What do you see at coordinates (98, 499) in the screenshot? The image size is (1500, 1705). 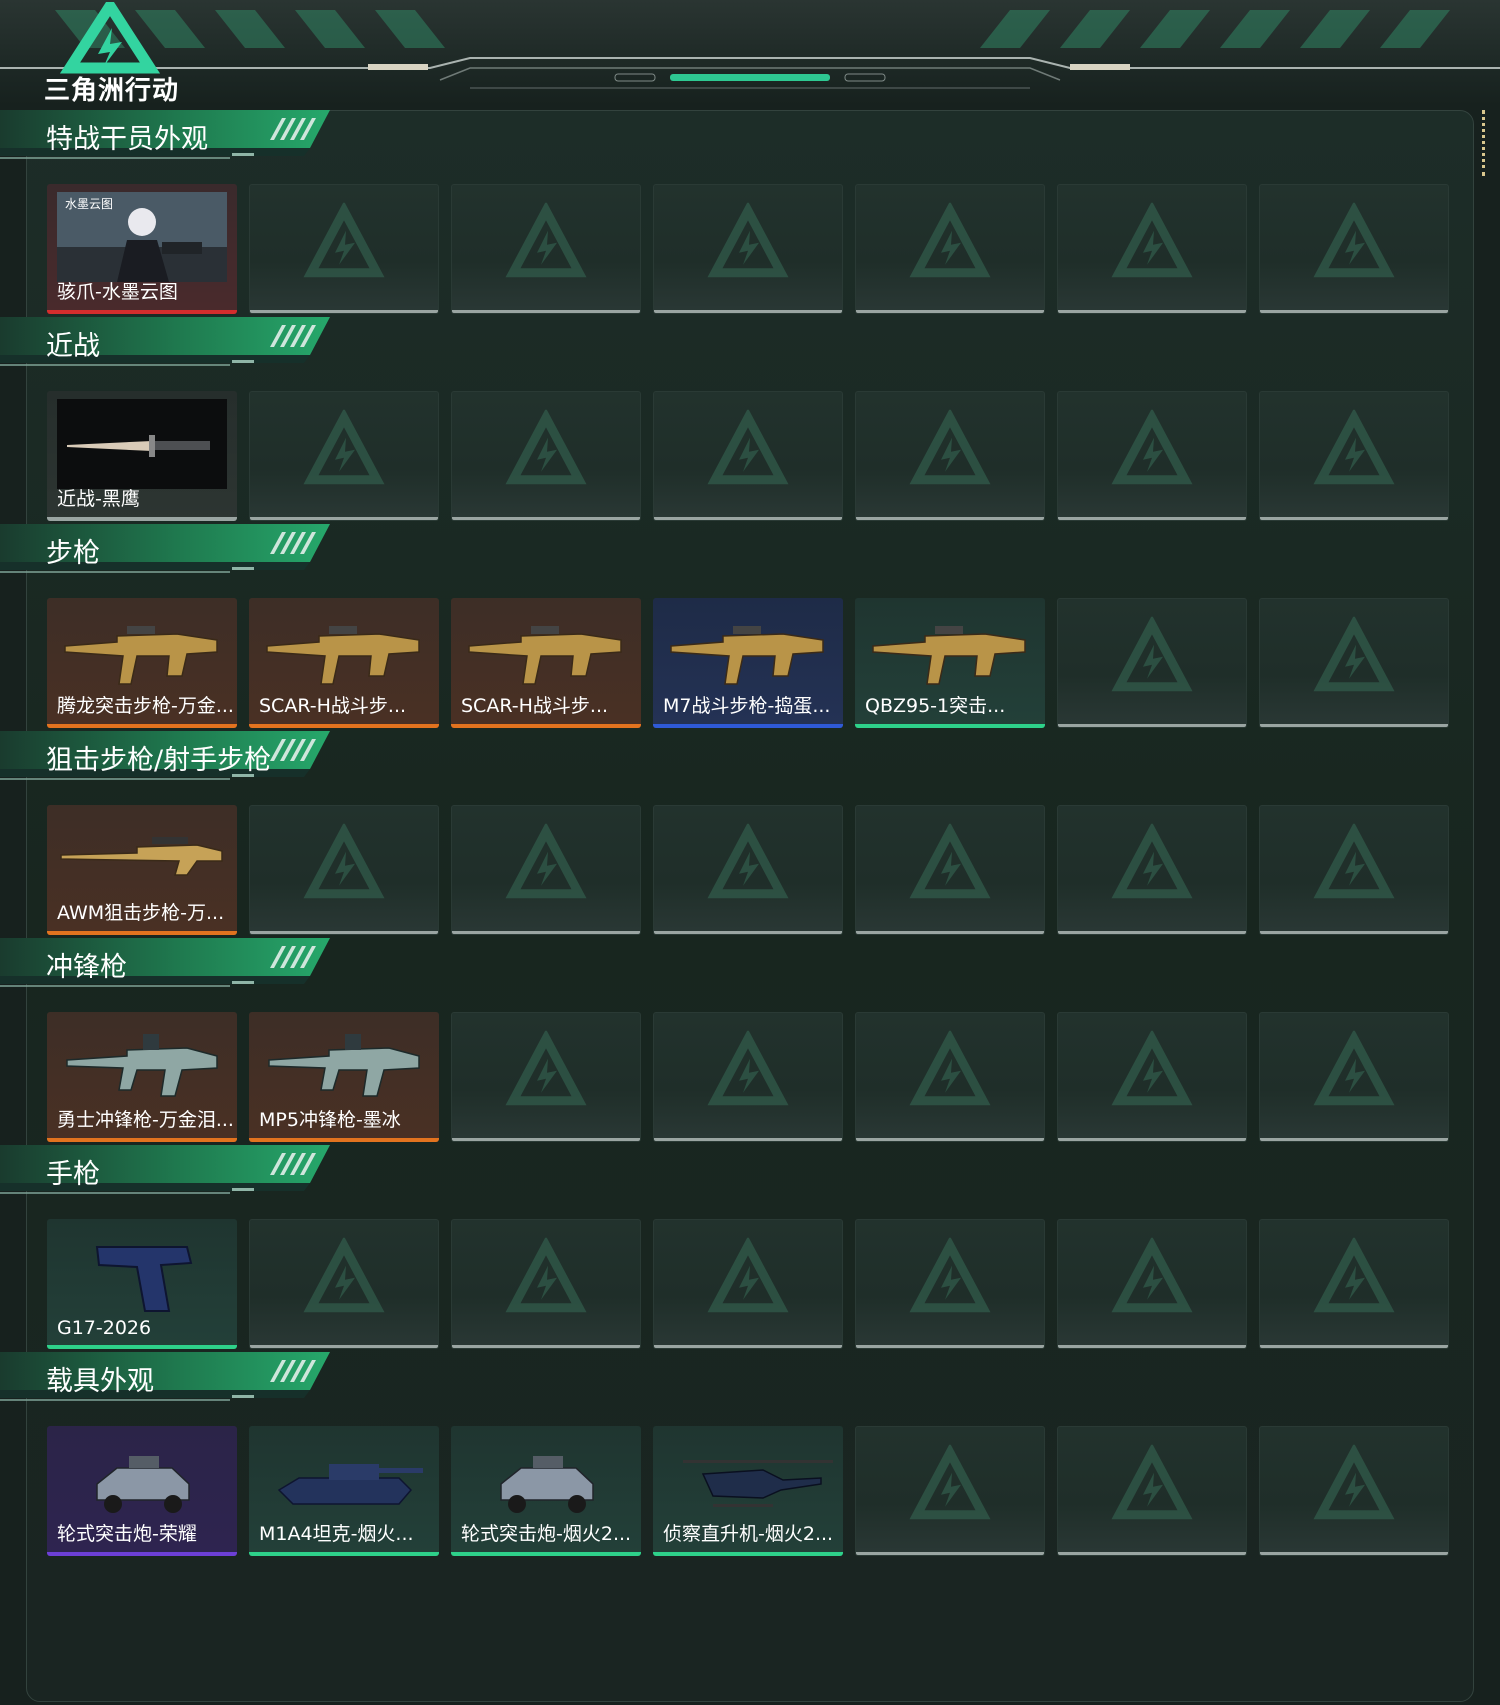 I see `item-name: 近战-黑鹰` at bounding box center [98, 499].